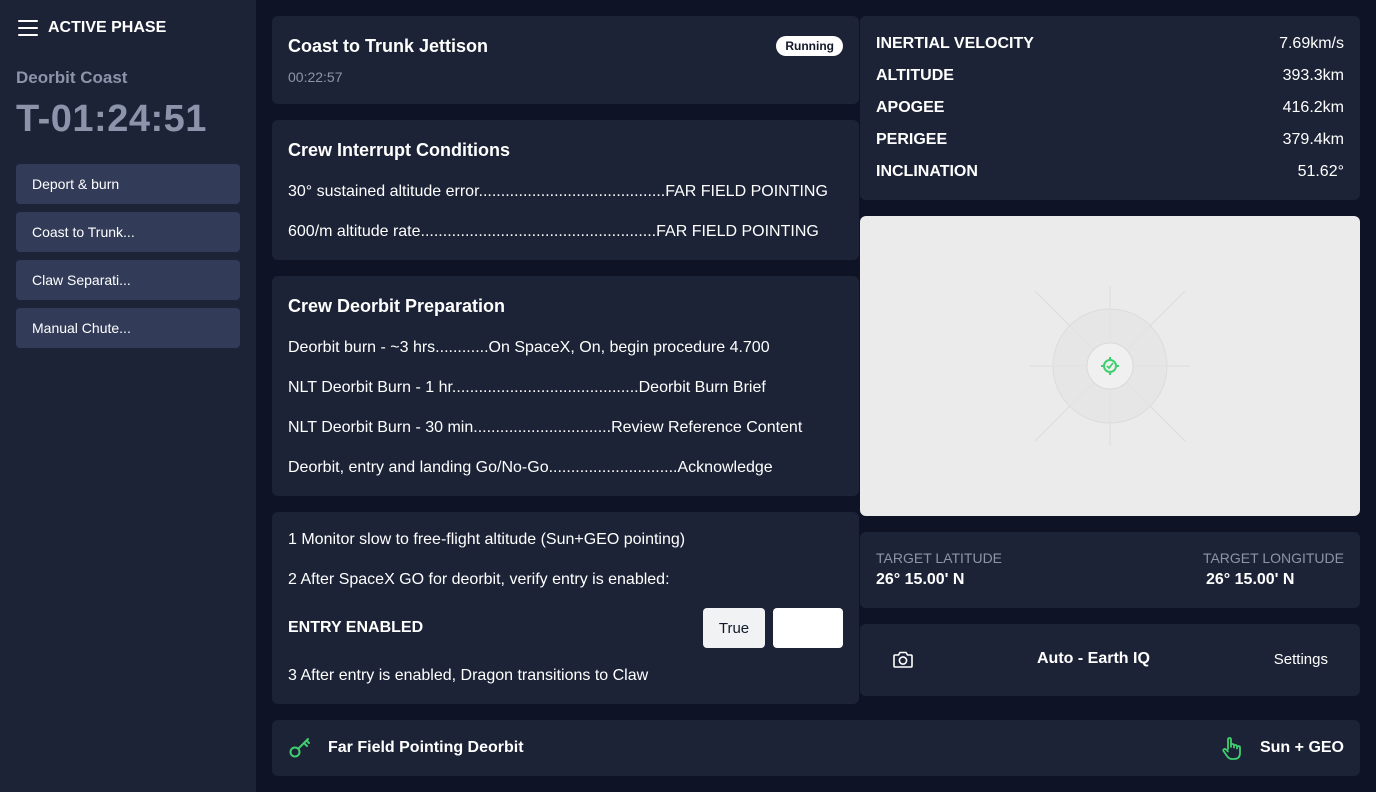 The height and width of the screenshot is (792, 1376). What do you see at coordinates (1313, 107) in the screenshot?
I see `telemetry-value: 416.2km` at bounding box center [1313, 107].